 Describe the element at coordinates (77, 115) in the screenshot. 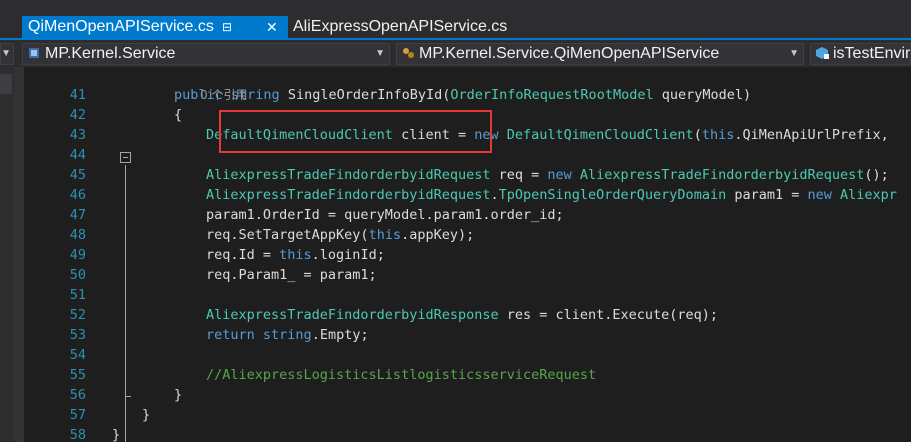

I see `line-number: 42` at that location.